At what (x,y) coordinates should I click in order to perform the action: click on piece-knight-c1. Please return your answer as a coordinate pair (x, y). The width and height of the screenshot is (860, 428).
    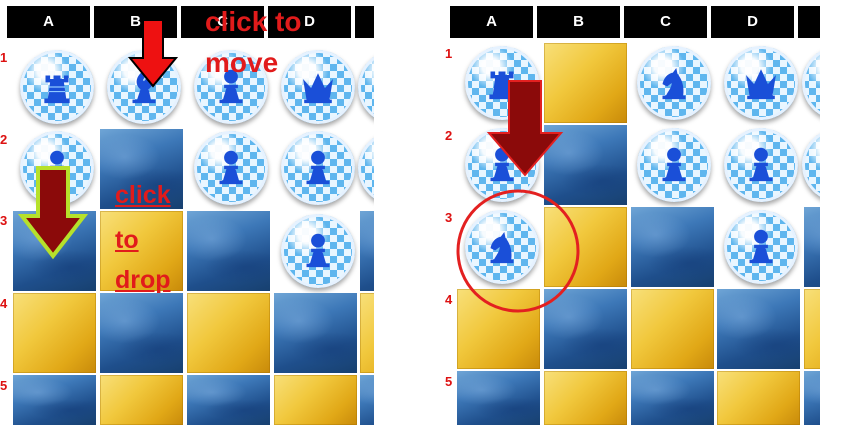
    Looking at the image, I should click on (674, 83).